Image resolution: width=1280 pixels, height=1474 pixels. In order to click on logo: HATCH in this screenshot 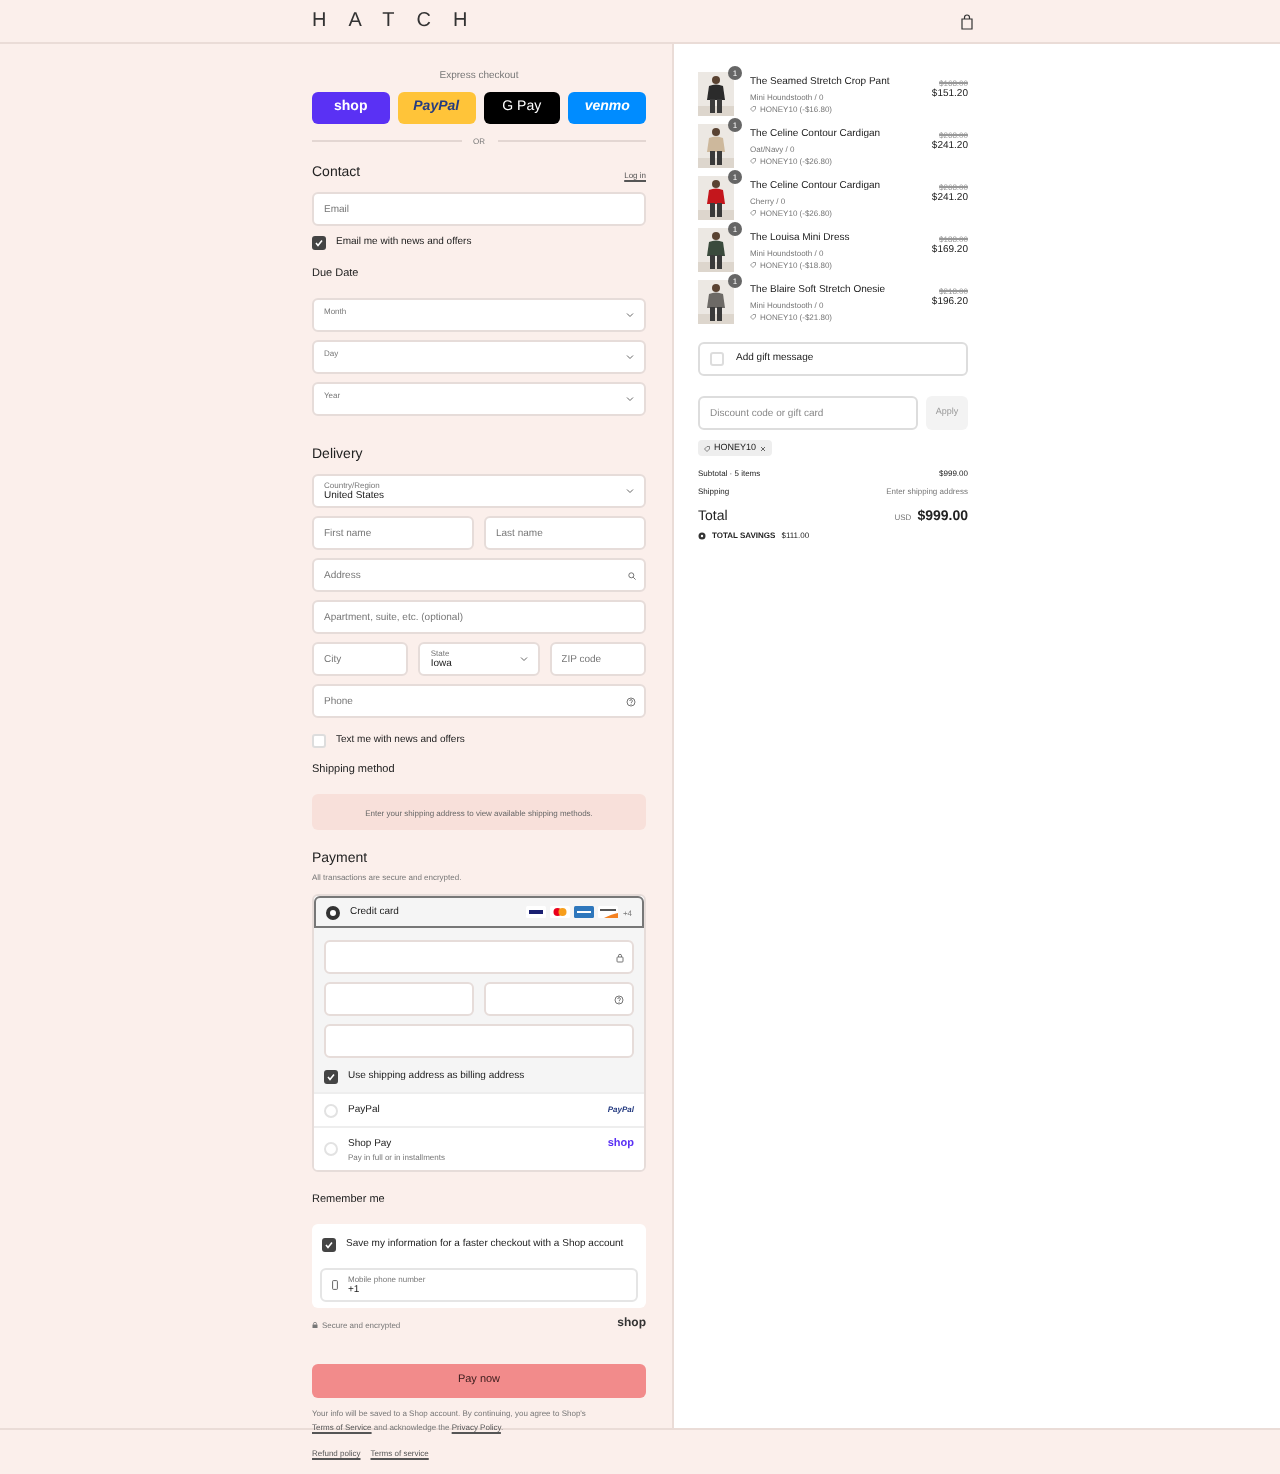, I will do `click(401, 21)`.